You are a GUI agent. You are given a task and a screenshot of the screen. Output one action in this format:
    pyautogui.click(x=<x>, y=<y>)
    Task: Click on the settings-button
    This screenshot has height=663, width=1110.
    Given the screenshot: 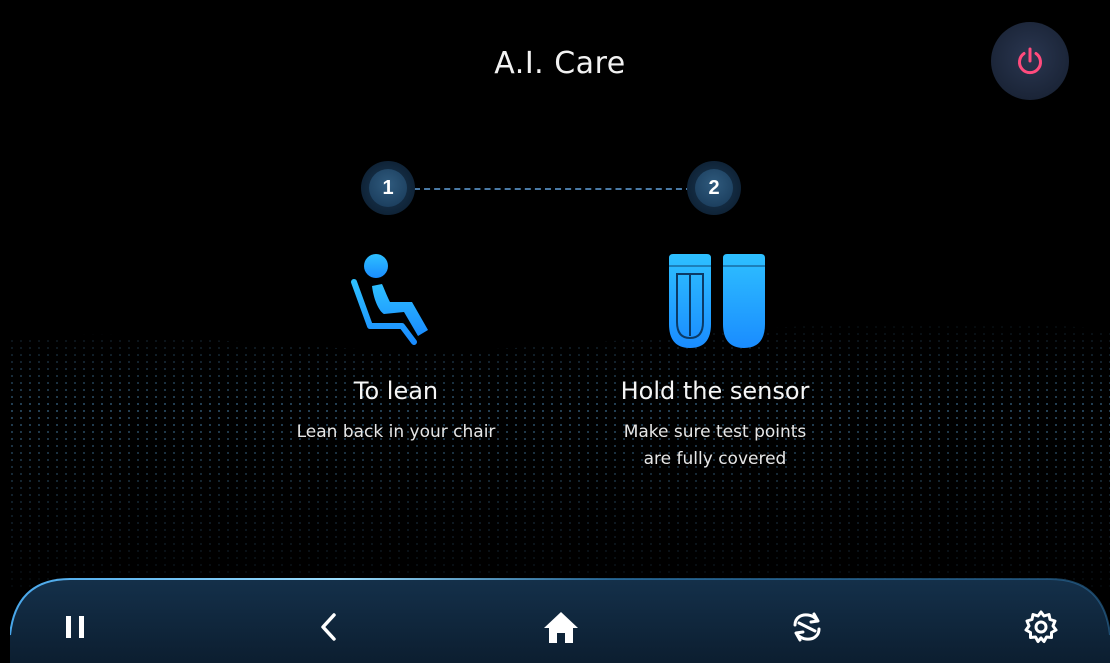 What is the action you would take?
    pyautogui.click(x=1041, y=627)
    